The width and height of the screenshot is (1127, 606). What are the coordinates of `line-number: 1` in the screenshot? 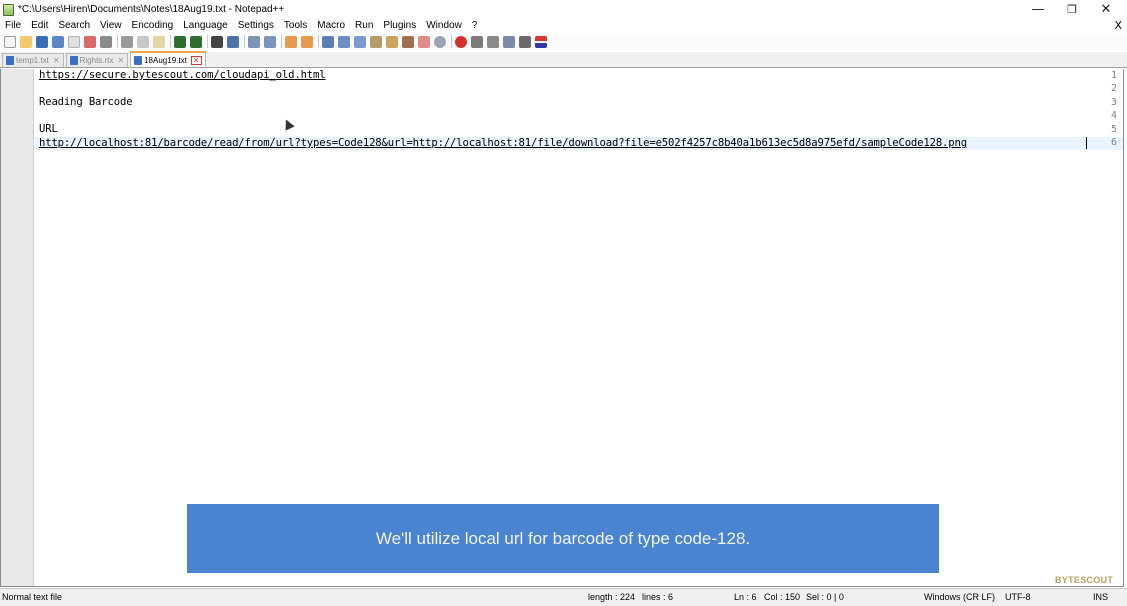 It's located at (1113, 75).